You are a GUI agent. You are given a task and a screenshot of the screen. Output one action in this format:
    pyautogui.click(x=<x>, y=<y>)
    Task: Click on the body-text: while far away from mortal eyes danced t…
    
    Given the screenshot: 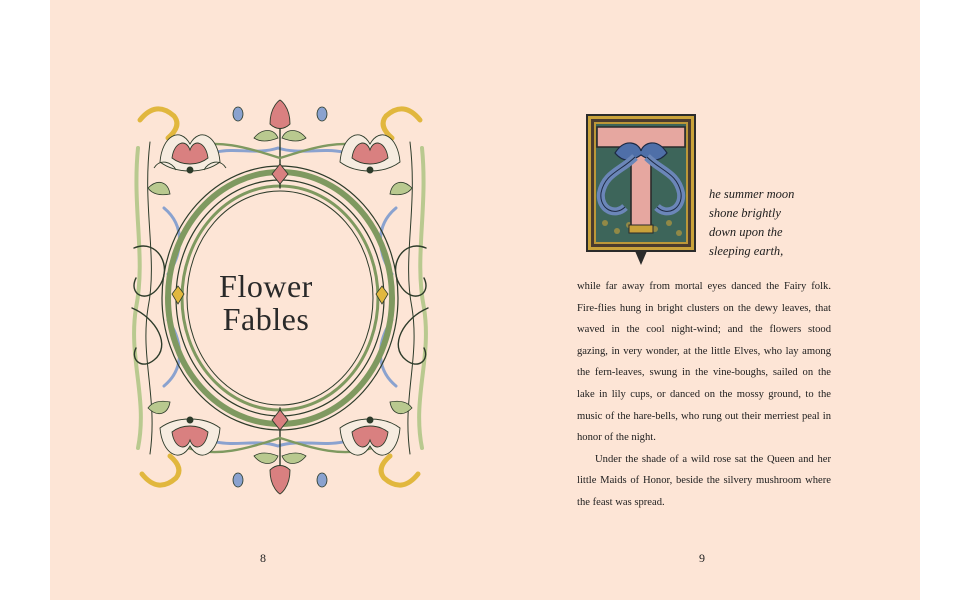 What is the action you would take?
    pyautogui.click(x=704, y=395)
    